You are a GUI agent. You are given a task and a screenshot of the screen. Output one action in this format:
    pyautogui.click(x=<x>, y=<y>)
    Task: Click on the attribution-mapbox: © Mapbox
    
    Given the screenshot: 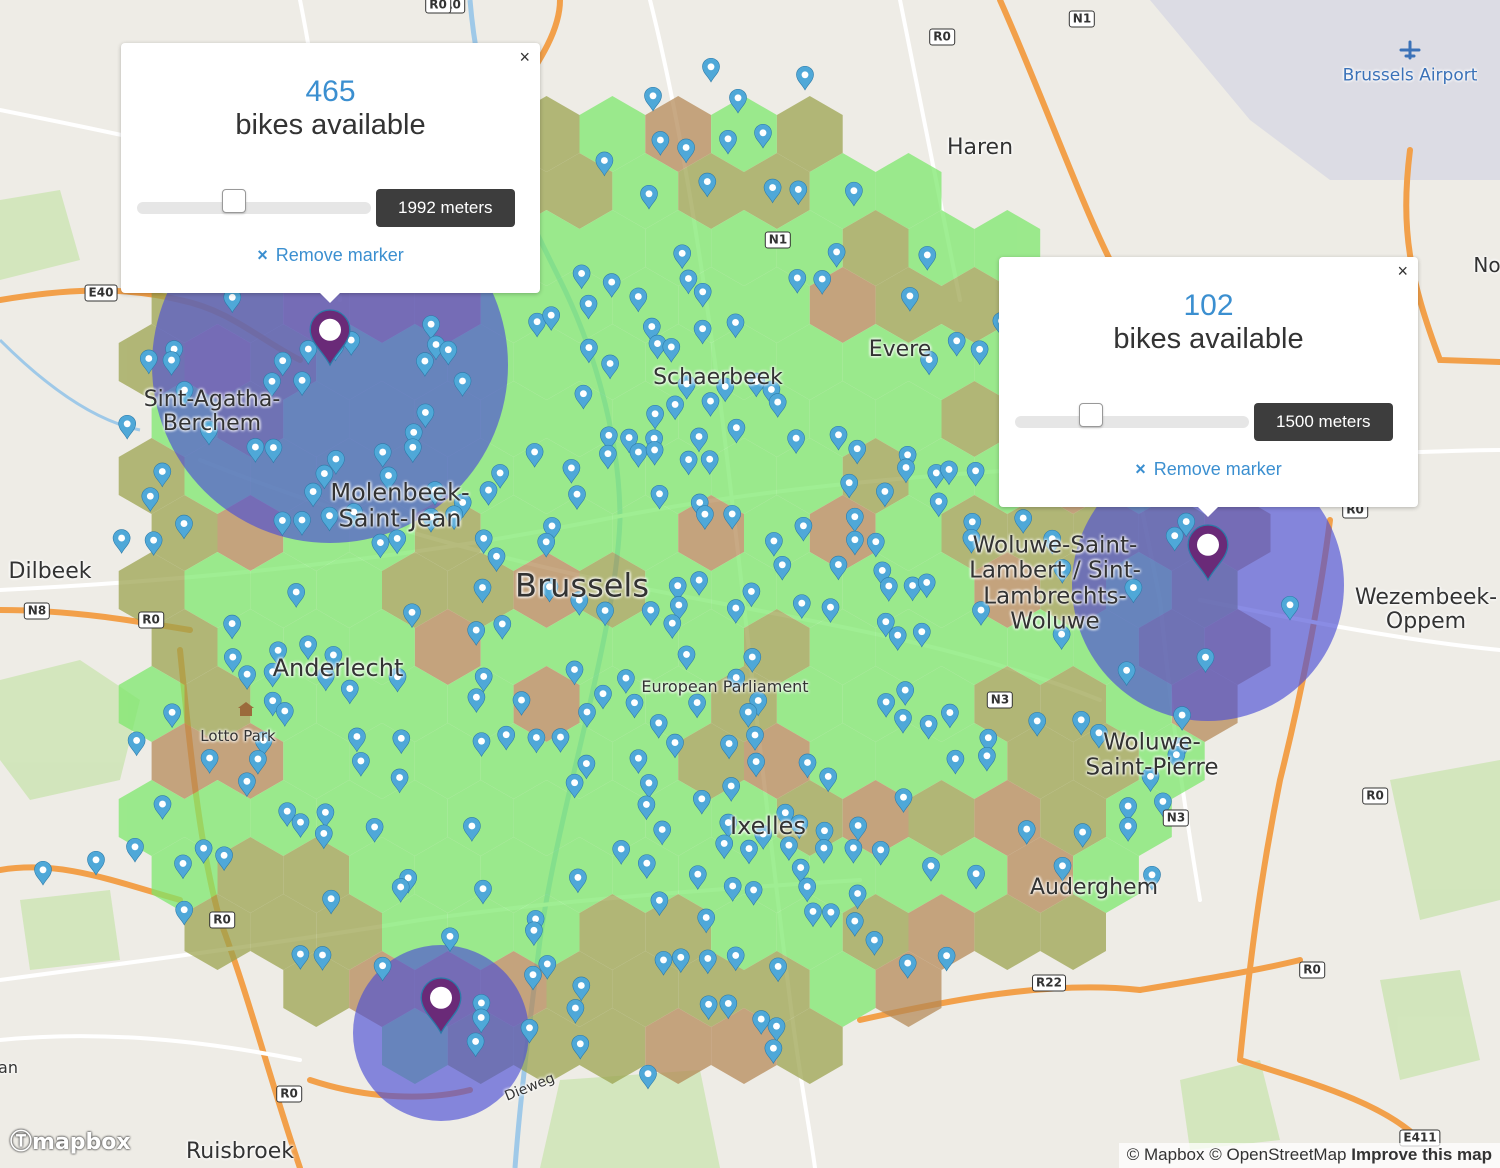 What is the action you would take?
    pyautogui.click(x=1166, y=1154)
    